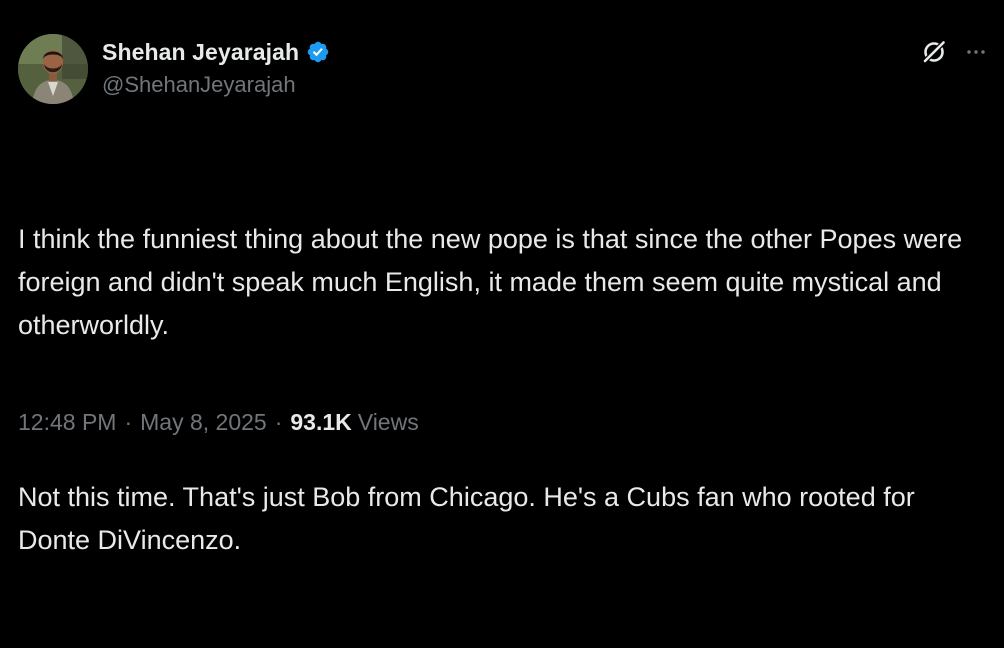  What do you see at coordinates (318, 52) in the screenshot?
I see `verified-badge-icon` at bounding box center [318, 52].